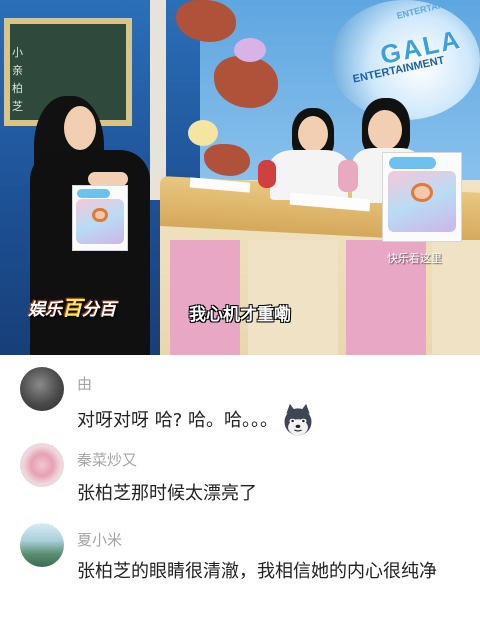 The width and height of the screenshot is (480, 640). What do you see at coordinates (177, 420) in the screenshot?
I see `comment-text: 对呀对呀 哈? 哈。哈。。。` at bounding box center [177, 420].